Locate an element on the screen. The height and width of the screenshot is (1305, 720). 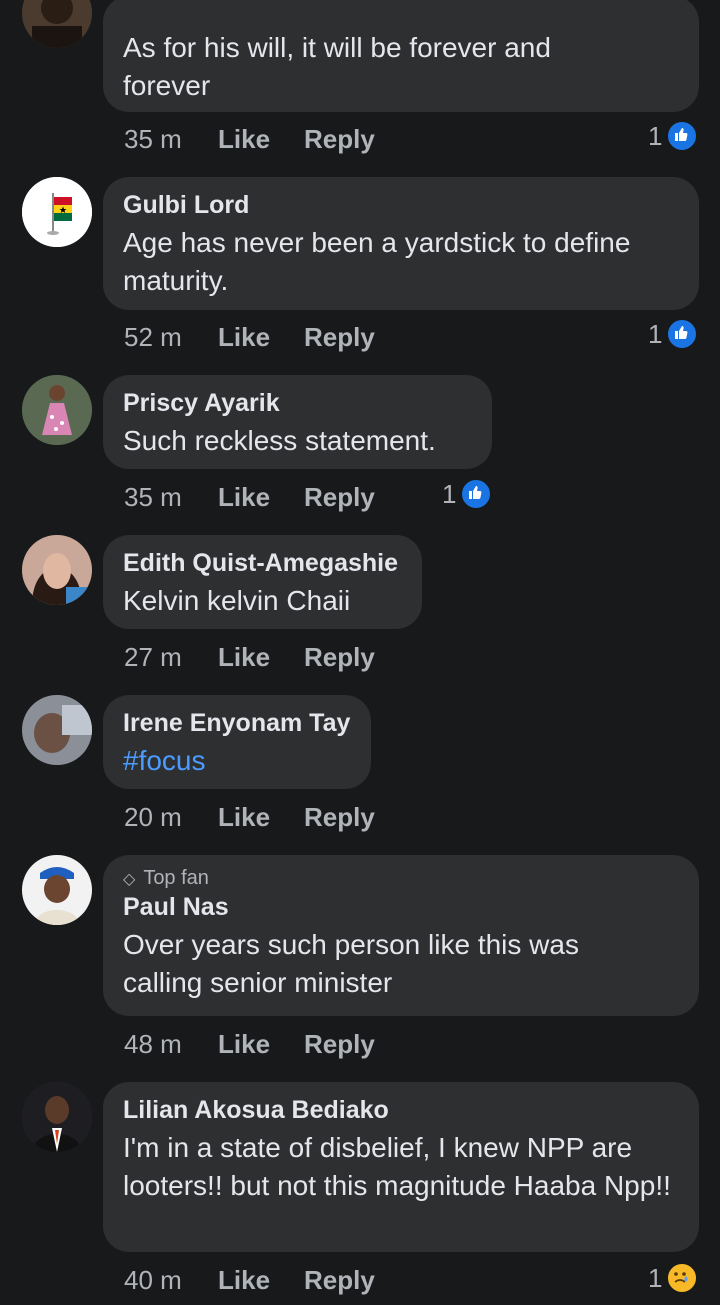
comment-author: Gulbi Lord is located at coordinates (401, 205).